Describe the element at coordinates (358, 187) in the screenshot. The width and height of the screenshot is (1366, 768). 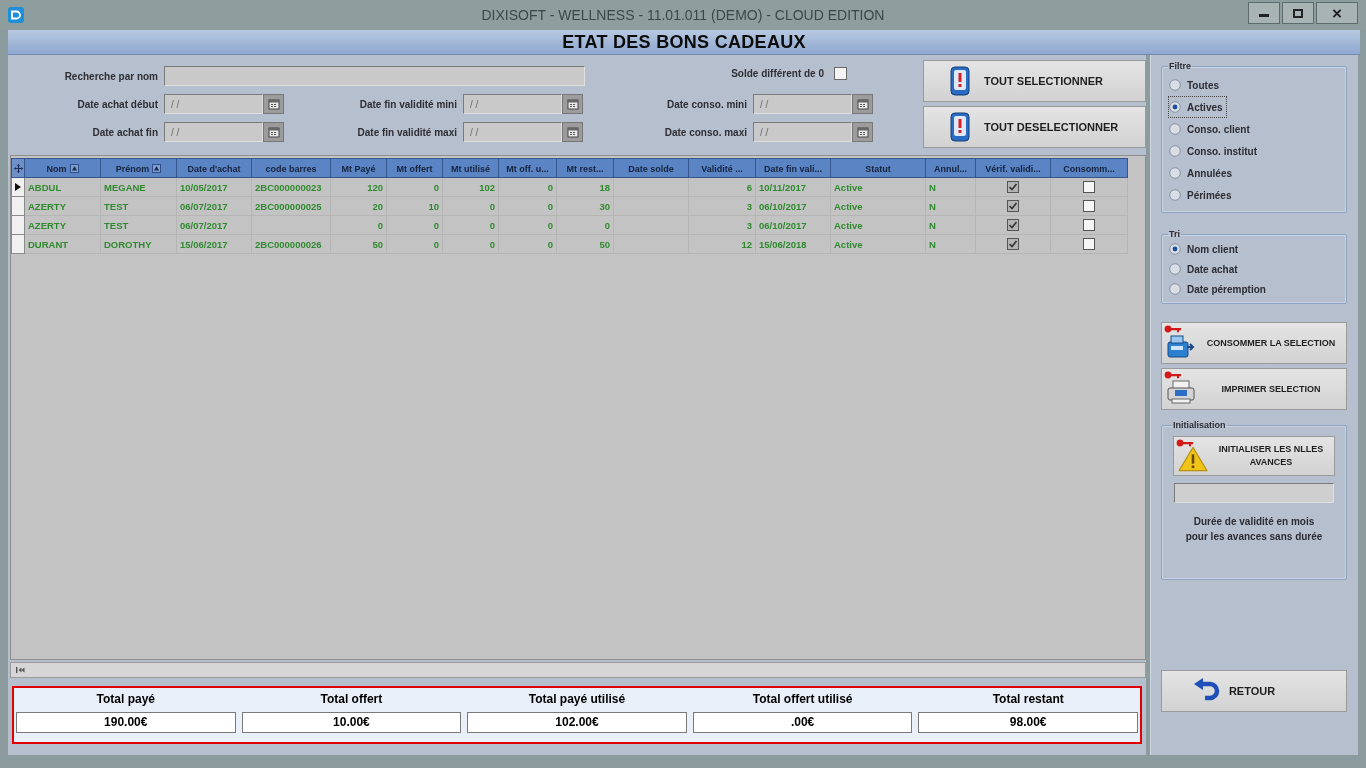
I see `table-cell: 120` at that location.